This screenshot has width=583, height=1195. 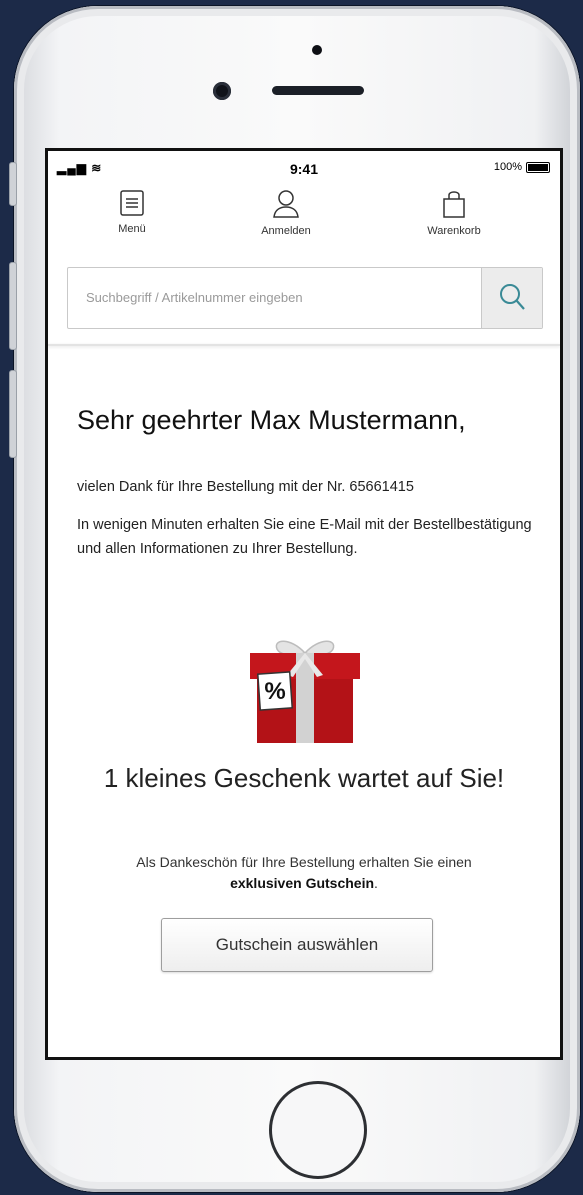 What do you see at coordinates (538, 167) in the screenshot?
I see `battery-icon` at bounding box center [538, 167].